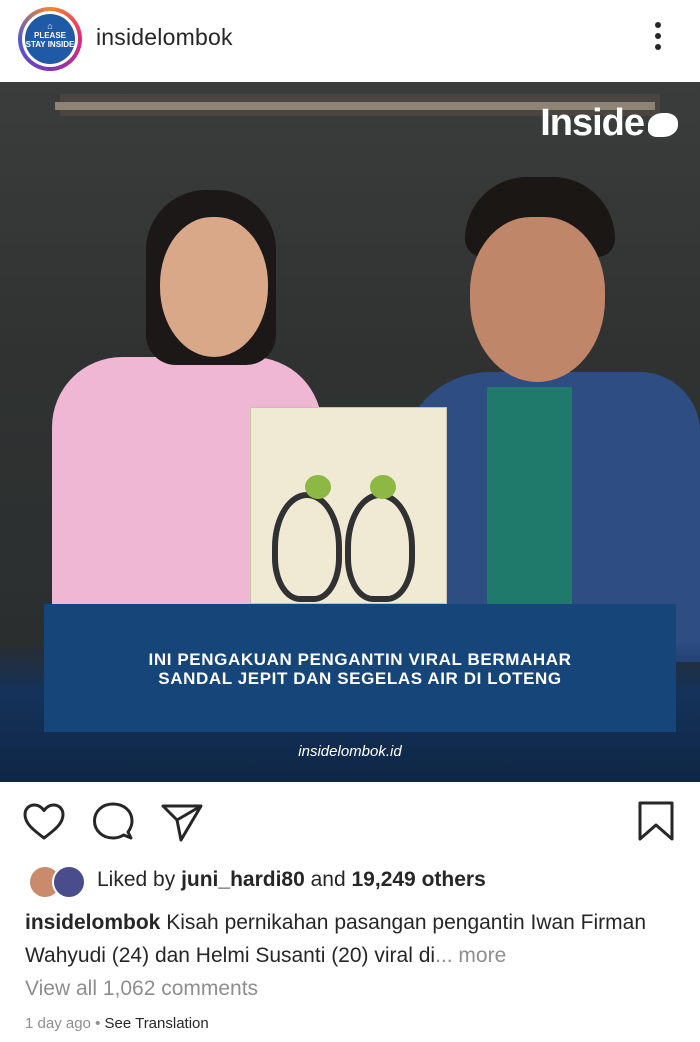 This screenshot has width=700, height=1042. Describe the element at coordinates (50, 26) in the screenshot. I see `house-icon: ⌂` at that location.